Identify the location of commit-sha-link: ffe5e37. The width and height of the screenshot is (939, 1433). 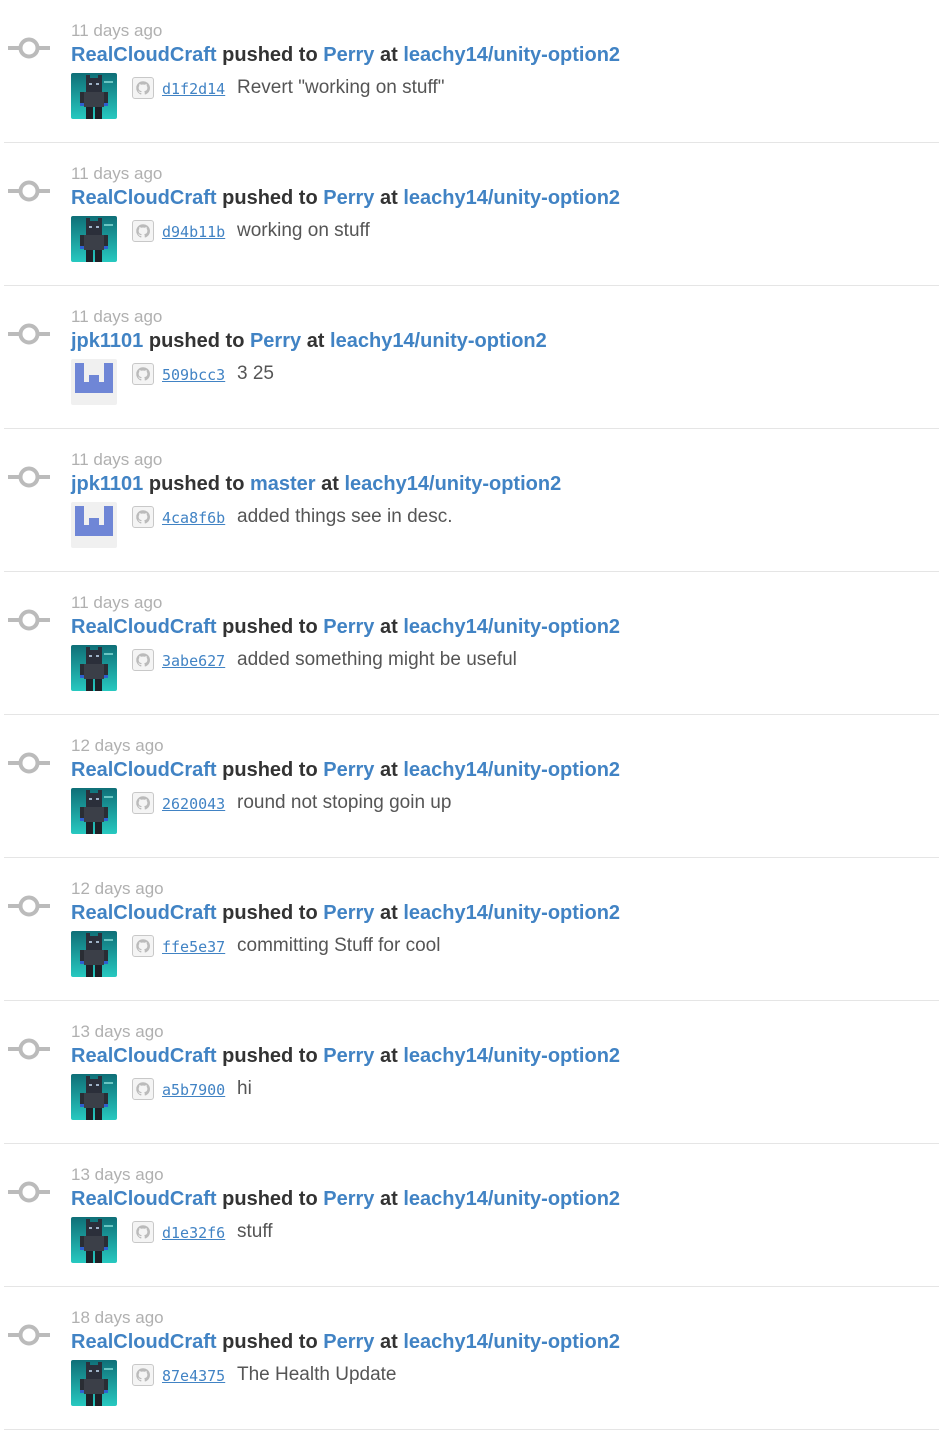
(193, 947).